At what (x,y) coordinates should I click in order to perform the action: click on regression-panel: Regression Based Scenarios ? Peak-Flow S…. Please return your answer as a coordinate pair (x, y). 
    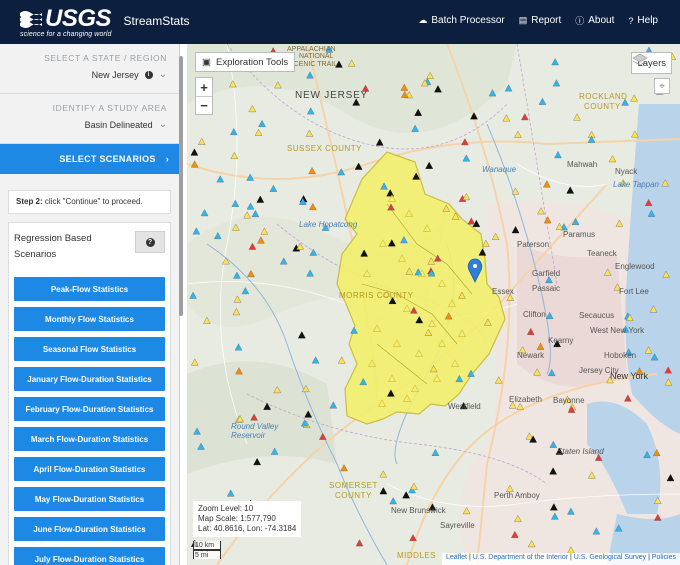
    Looking at the image, I should click on (89, 393).